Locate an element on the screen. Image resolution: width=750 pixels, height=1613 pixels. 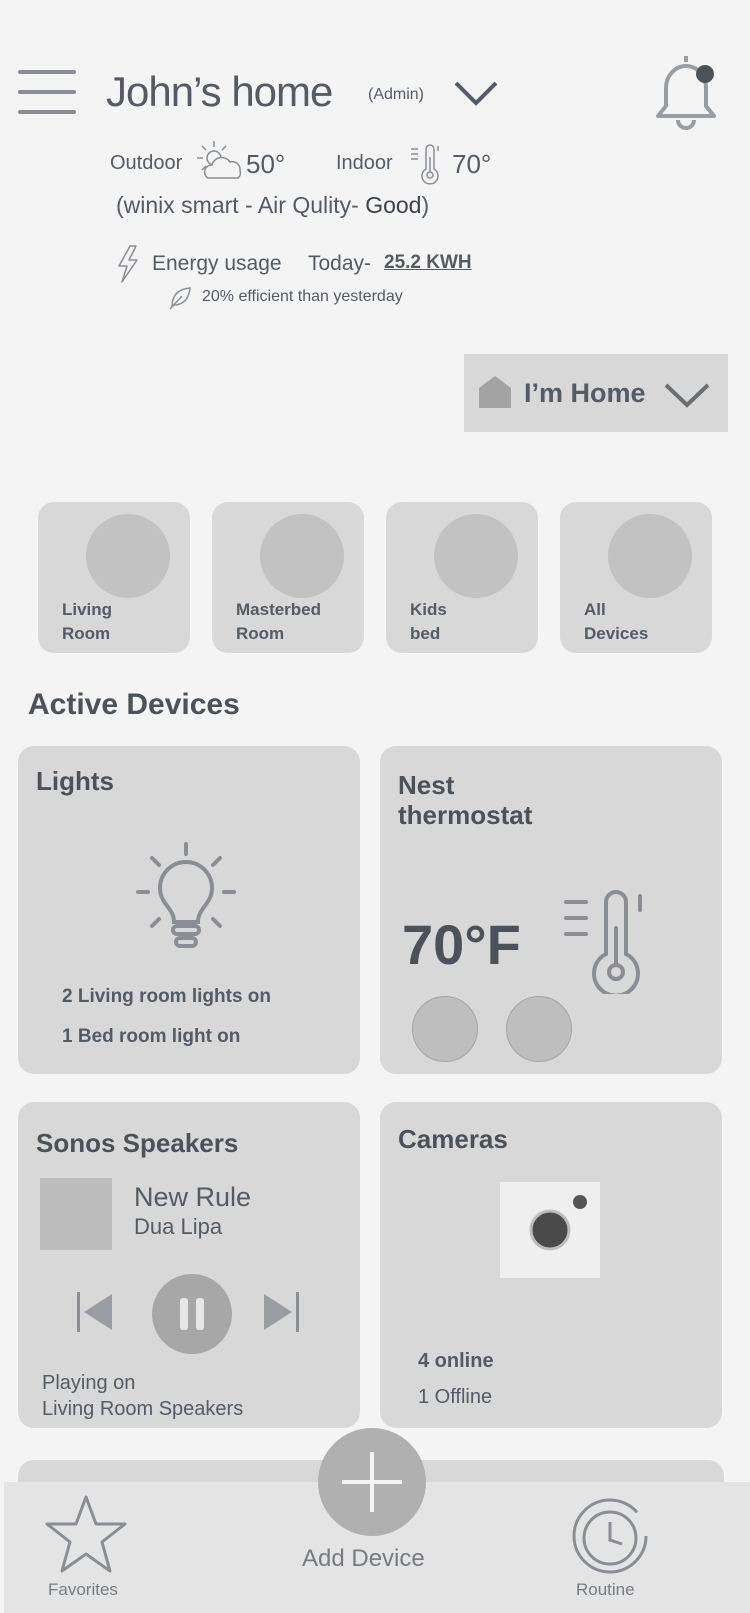
camera-preview is located at coordinates (550, 1230).